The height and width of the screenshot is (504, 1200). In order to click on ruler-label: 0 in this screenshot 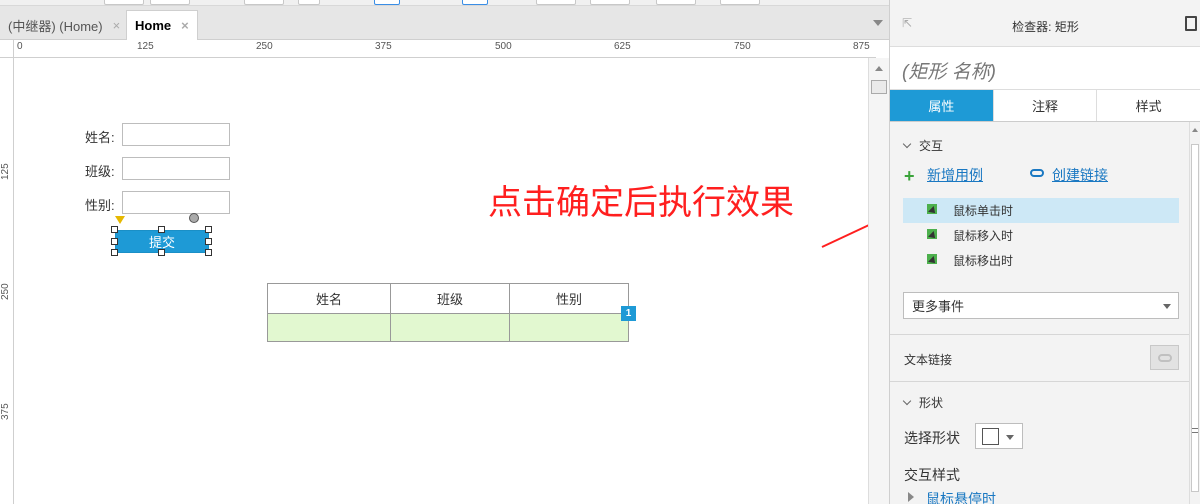, I will do `click(20, 46)`.